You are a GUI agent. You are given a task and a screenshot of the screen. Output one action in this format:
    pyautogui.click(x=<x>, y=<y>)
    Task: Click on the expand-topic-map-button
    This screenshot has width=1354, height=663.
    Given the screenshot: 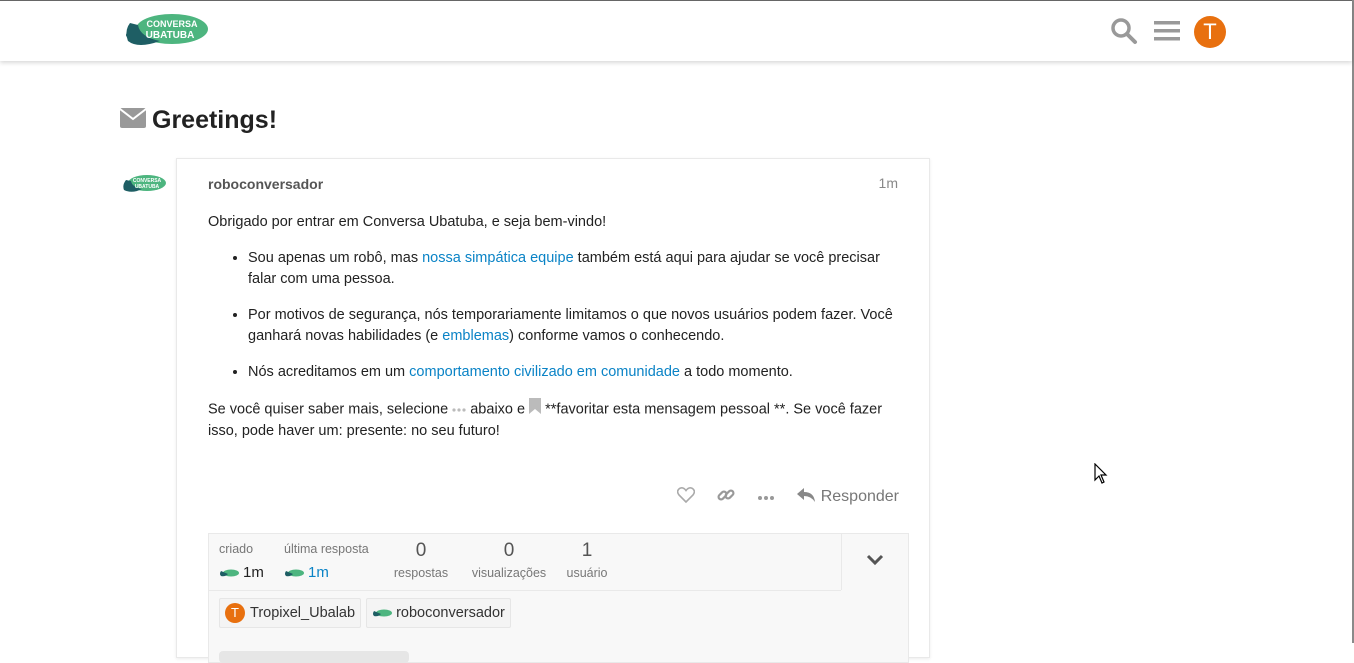 What is the action you would take?
    pyautogui.click(x=874, y=562)
    